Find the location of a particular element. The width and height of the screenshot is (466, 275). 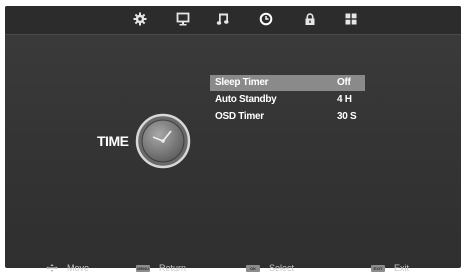

grid-icon is located at coordinates (351, 19).